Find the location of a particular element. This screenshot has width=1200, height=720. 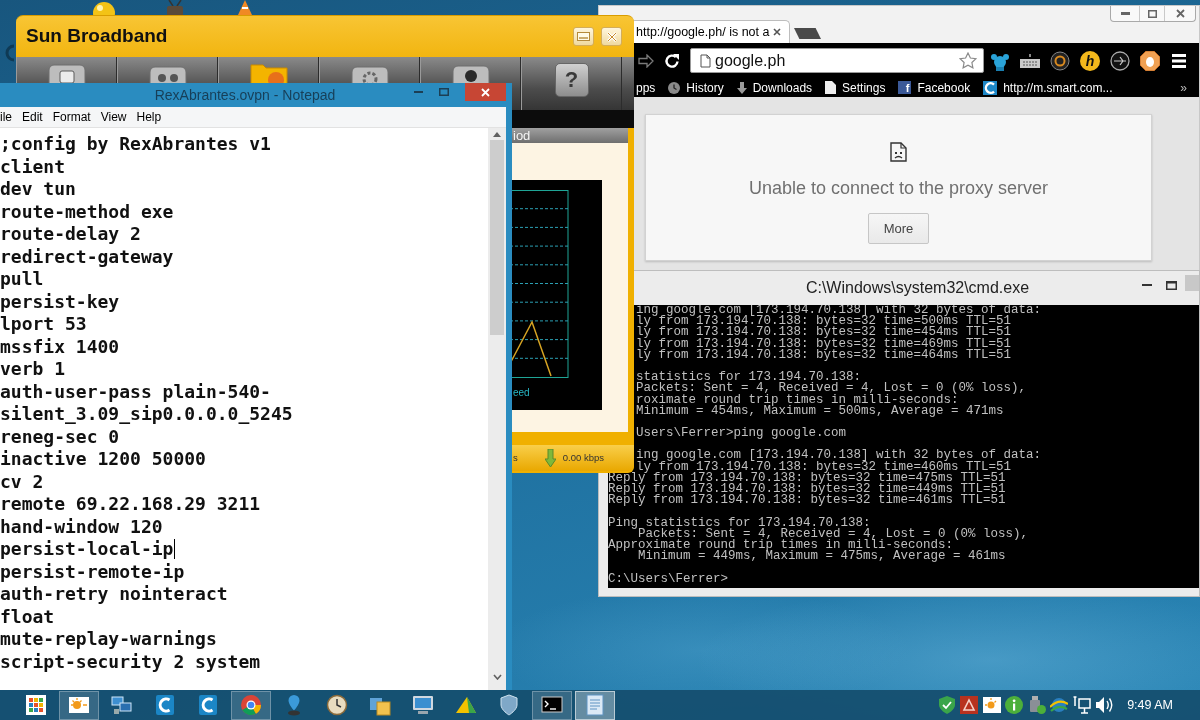

more-button: More is located at coordinates (898, 228).